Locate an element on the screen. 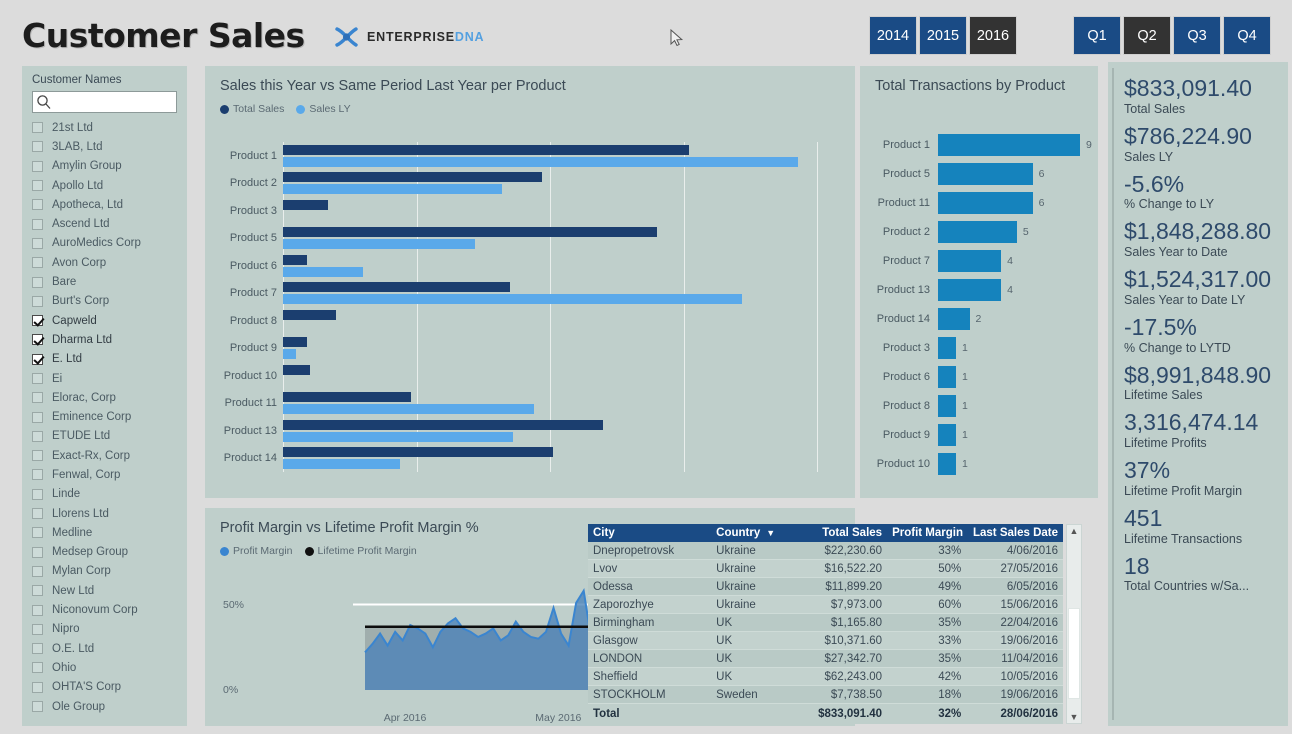 Image resolution: width=1292 pixels, height=734 pixels. table-row: STOCKHOLM Sweden $7,738.50 18% 19/06/2016 is located at coordinates (825, 694).